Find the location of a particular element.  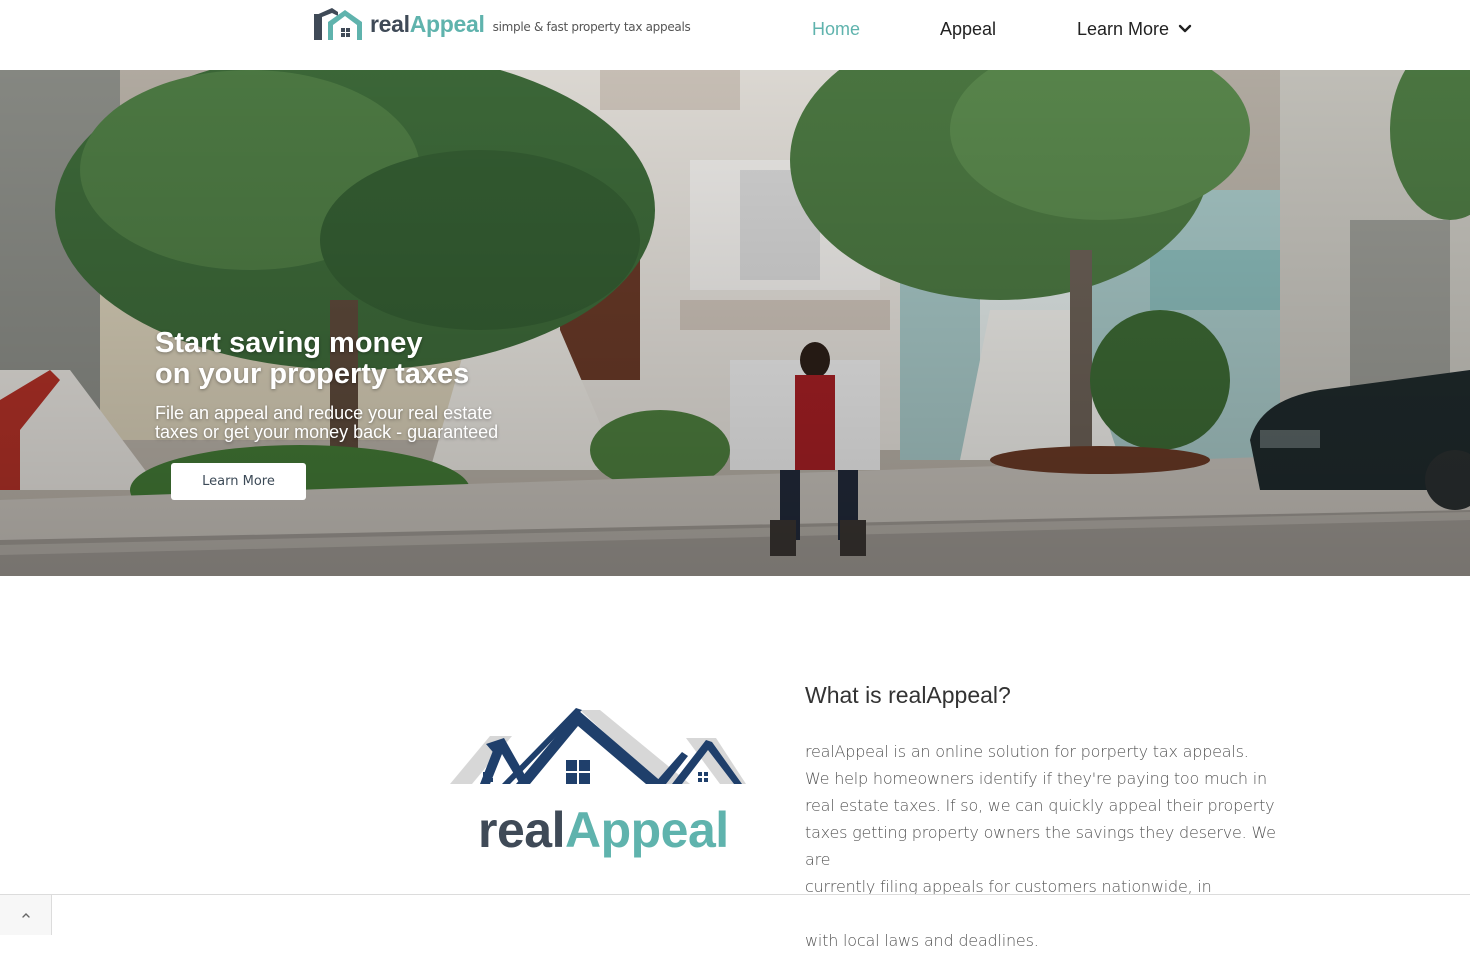

brand-name: realAppeal is located at coordinates (427, 24).